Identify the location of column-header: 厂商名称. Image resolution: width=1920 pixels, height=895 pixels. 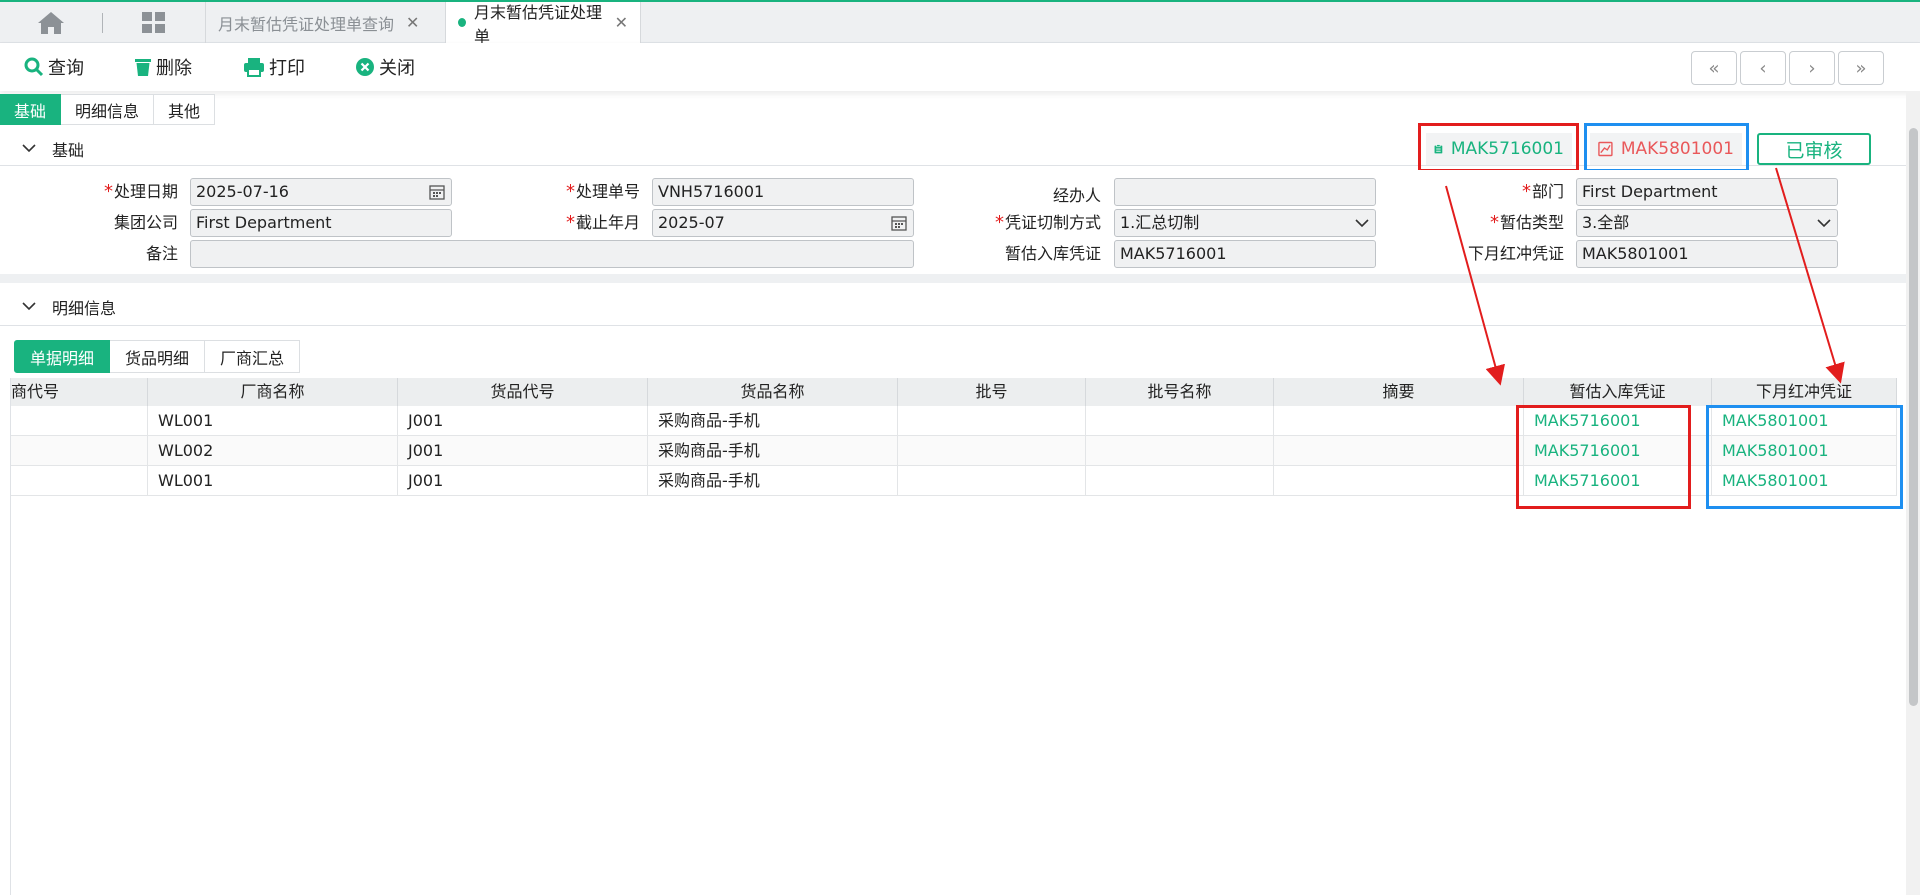
(273, 392).